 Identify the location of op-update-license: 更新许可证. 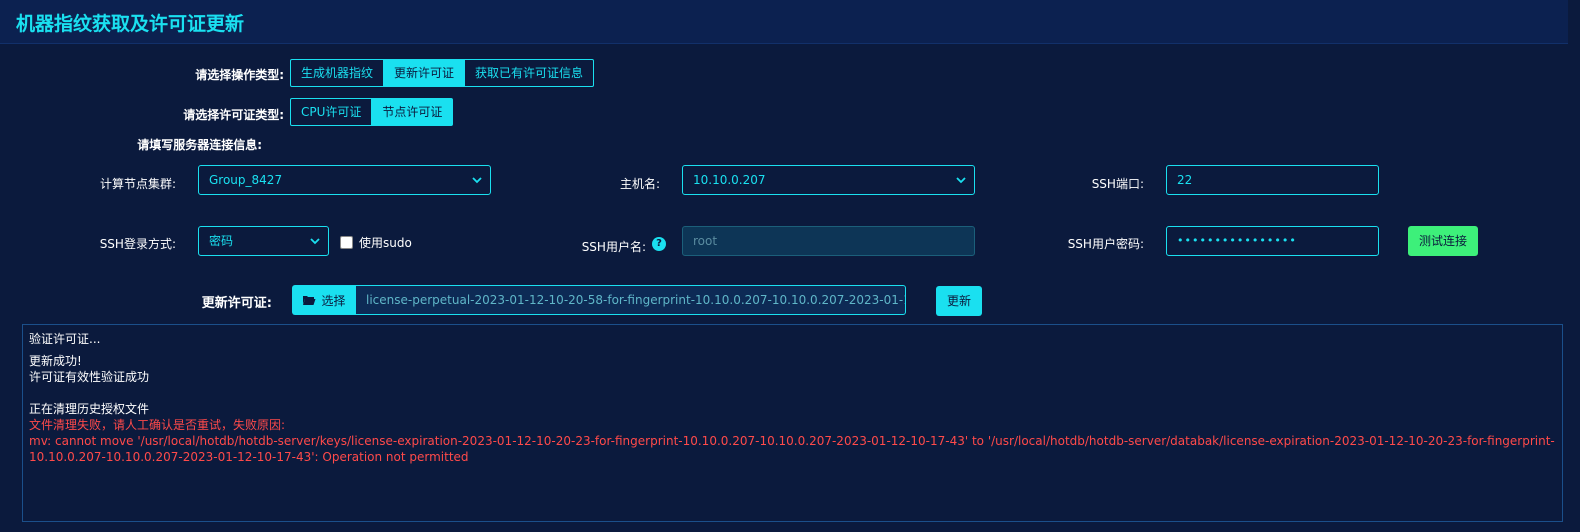
(425, 73).